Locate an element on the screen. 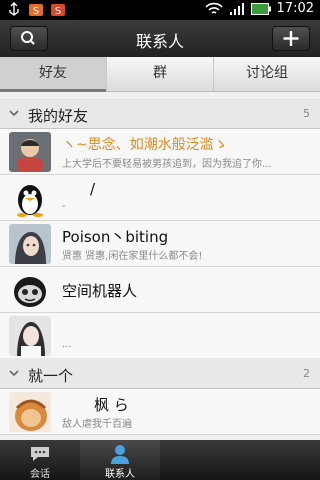 This screenshot has width=320, height=480. title-bar: 联系人 is located at coordinates (160, 38).